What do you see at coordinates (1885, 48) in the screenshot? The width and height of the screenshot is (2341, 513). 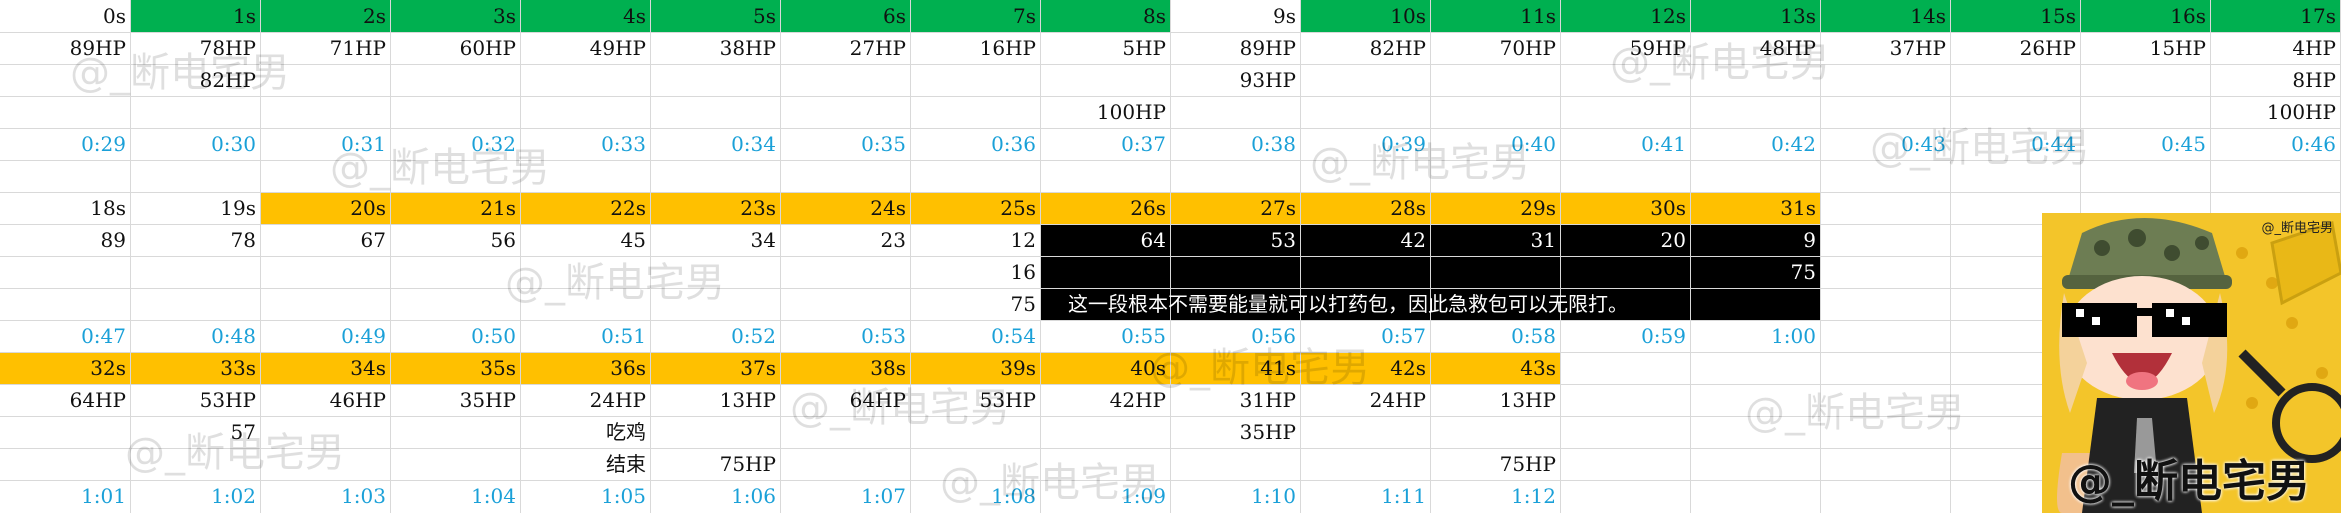 I see `value-cell: 37HP` at bounding box center [1885, 48].